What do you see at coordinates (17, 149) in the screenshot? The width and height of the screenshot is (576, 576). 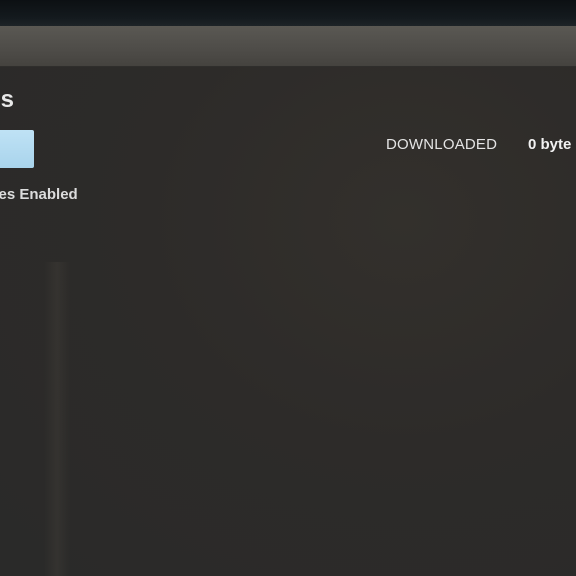 I see `primary-action-button` at bounding box center [17, 149].